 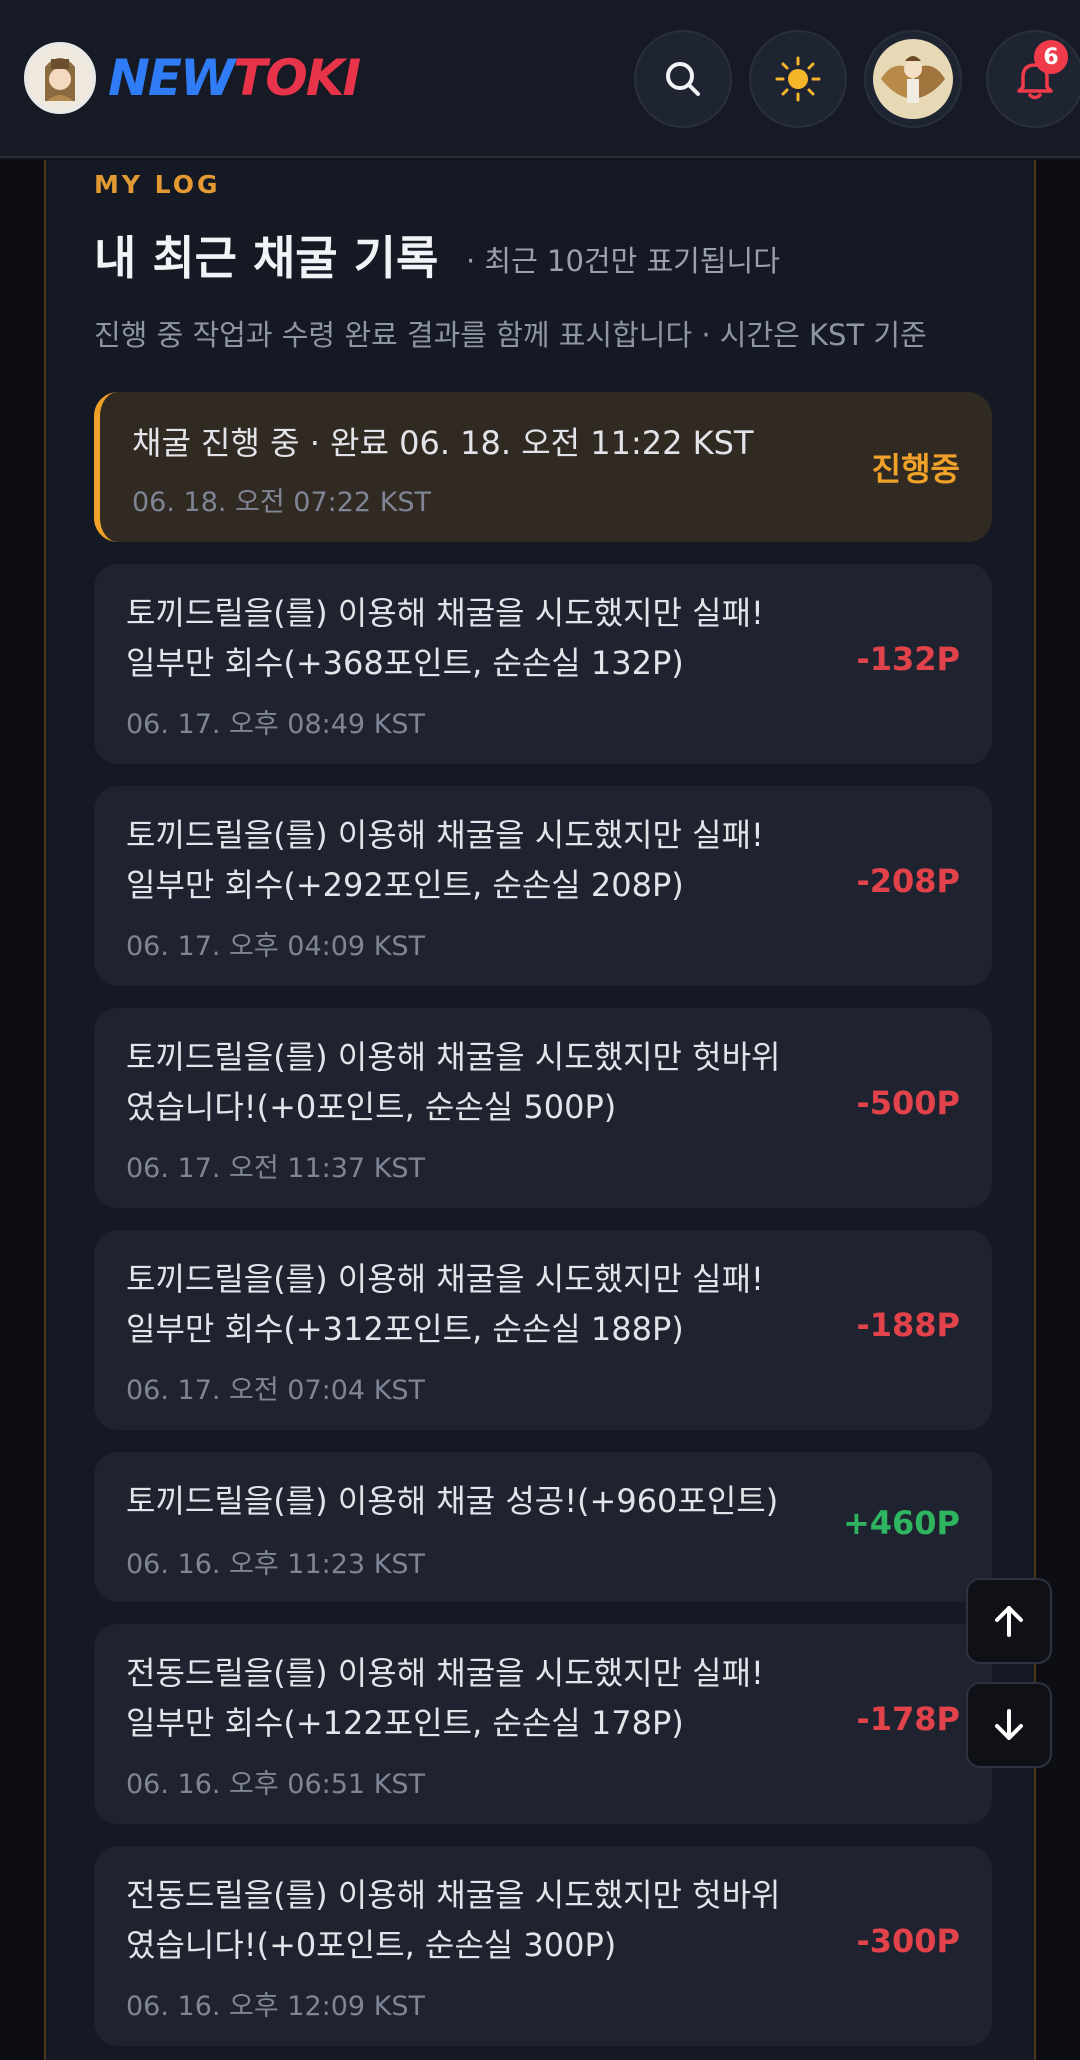 What do you see at coordinates (908, 1103) in the screenshot?
I see `log-amount: -500P` at bounding box center [908, 1103].